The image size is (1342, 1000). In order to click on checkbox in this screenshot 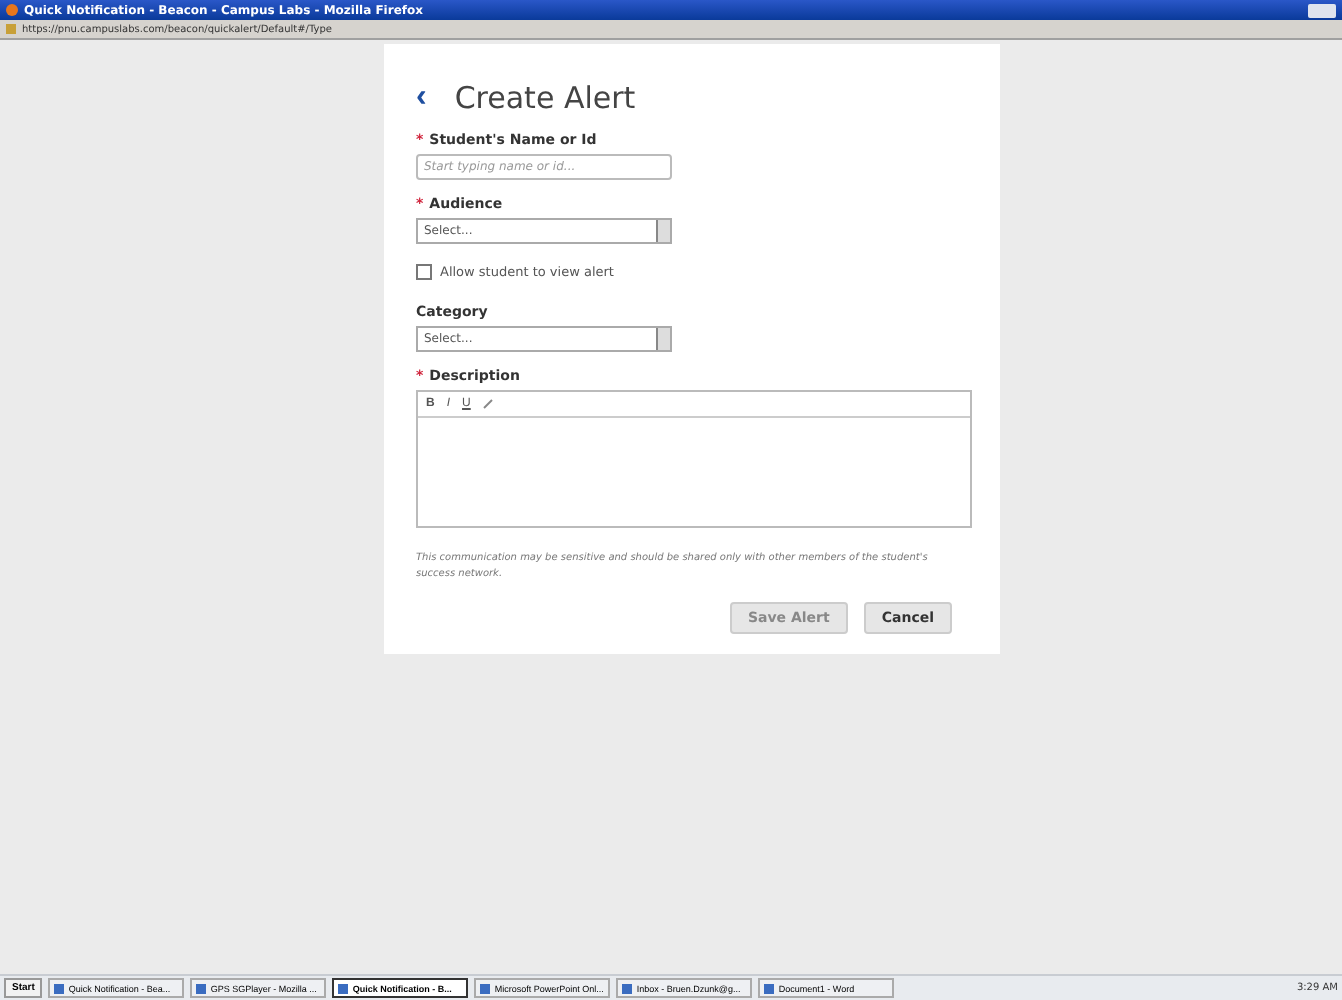, I will do `click(424, 272)`.